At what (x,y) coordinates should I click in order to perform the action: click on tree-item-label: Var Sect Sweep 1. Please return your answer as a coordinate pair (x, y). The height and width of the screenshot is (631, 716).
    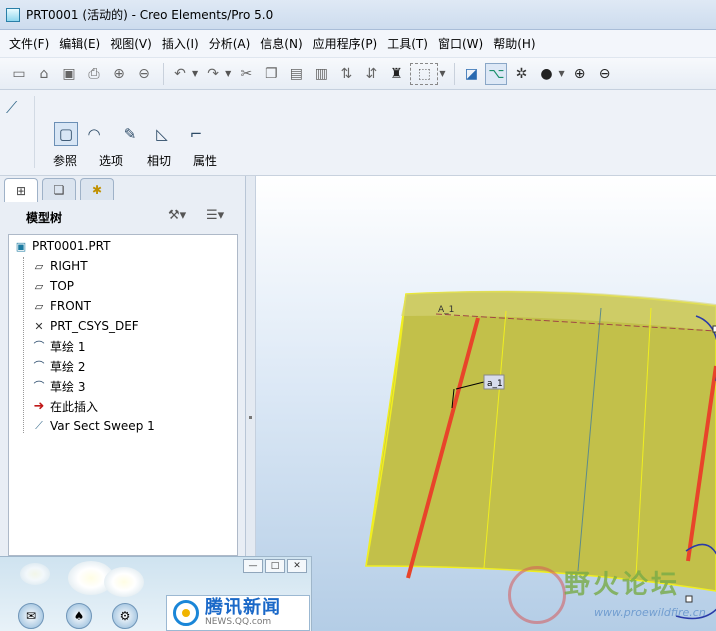
    Looking at the image, I should click on (102, 426).